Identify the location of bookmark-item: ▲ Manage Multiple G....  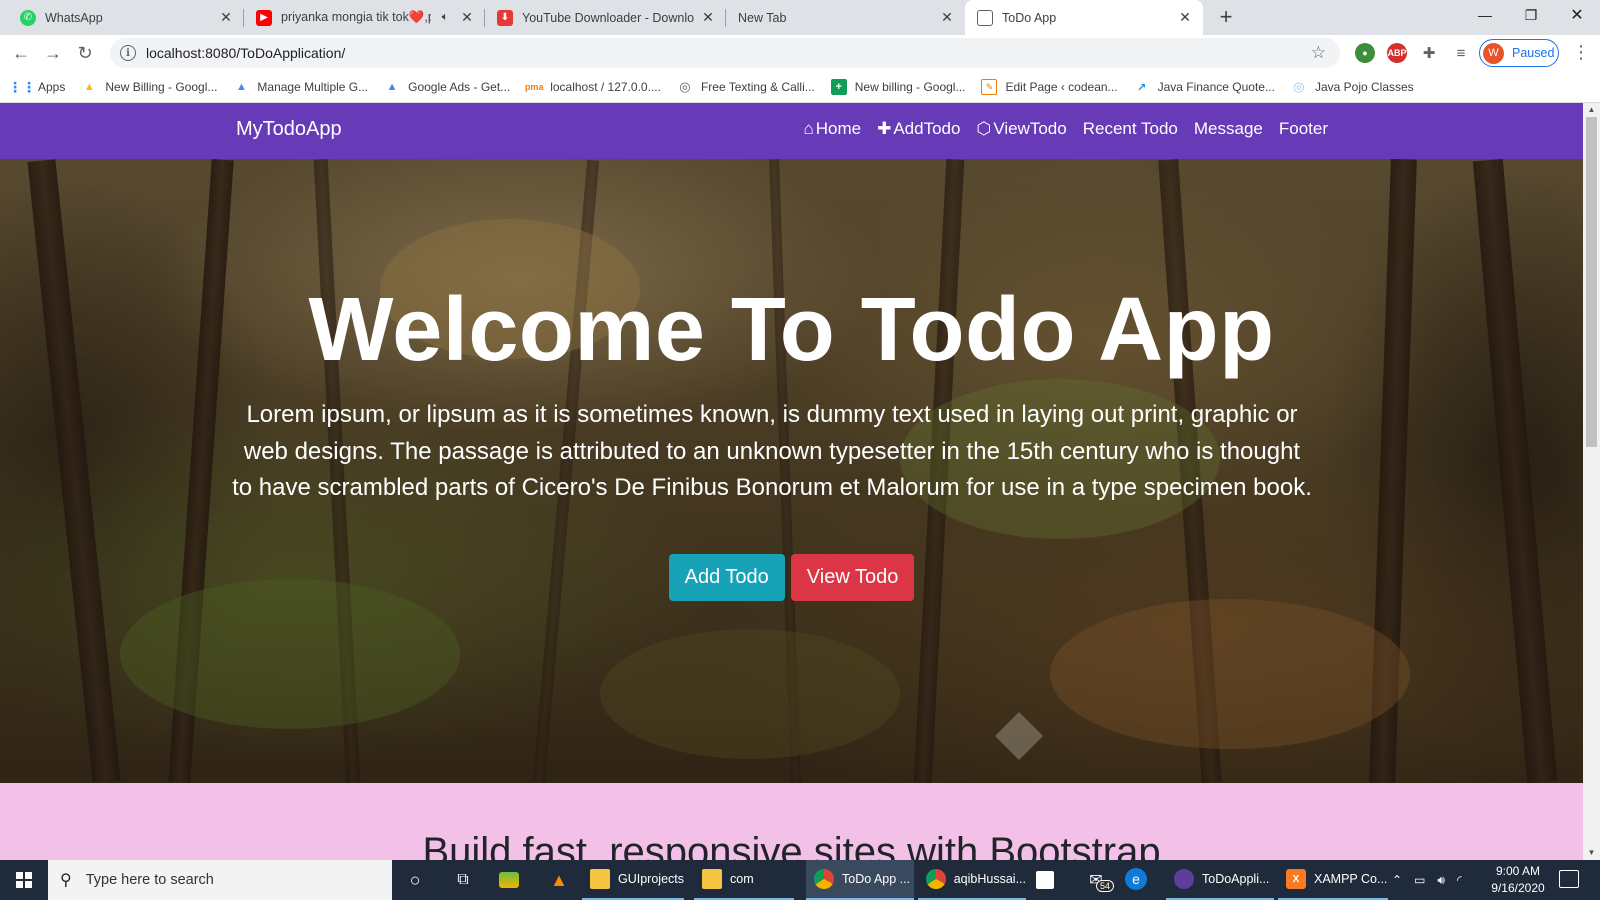
(300, 87).